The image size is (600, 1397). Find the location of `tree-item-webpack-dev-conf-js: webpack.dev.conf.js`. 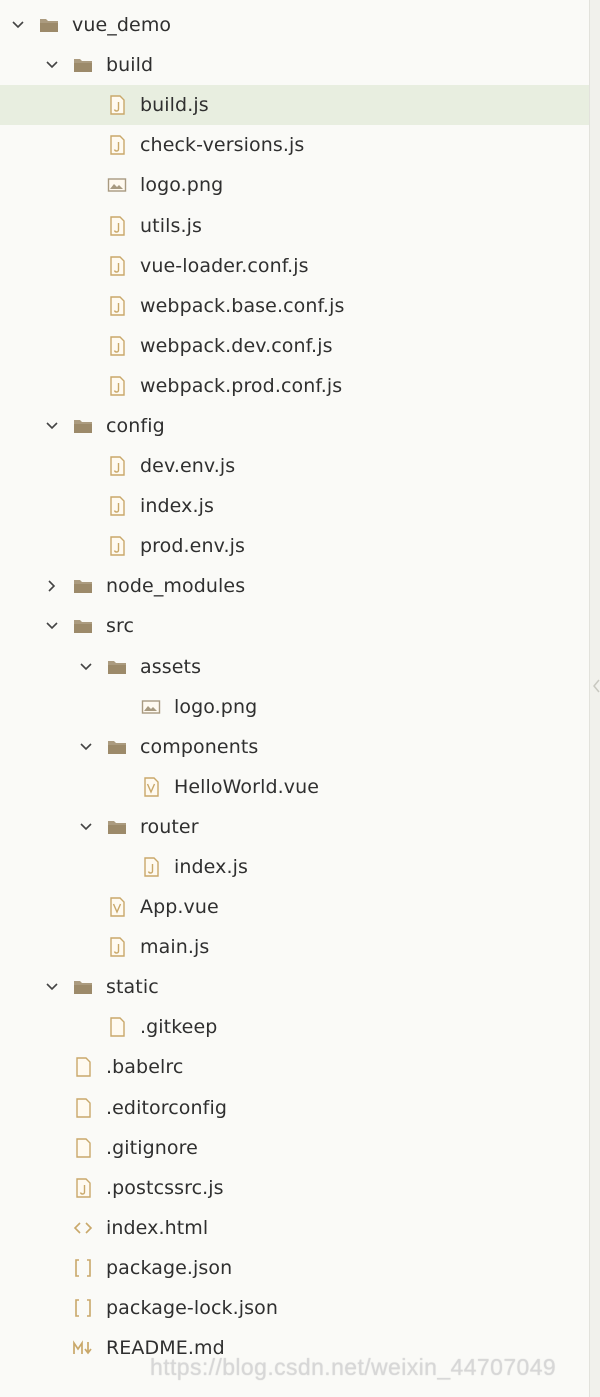

tree-item-webpack-dev-conf-js: webpack.dev.conf.js is located at coordinates (295, 346).